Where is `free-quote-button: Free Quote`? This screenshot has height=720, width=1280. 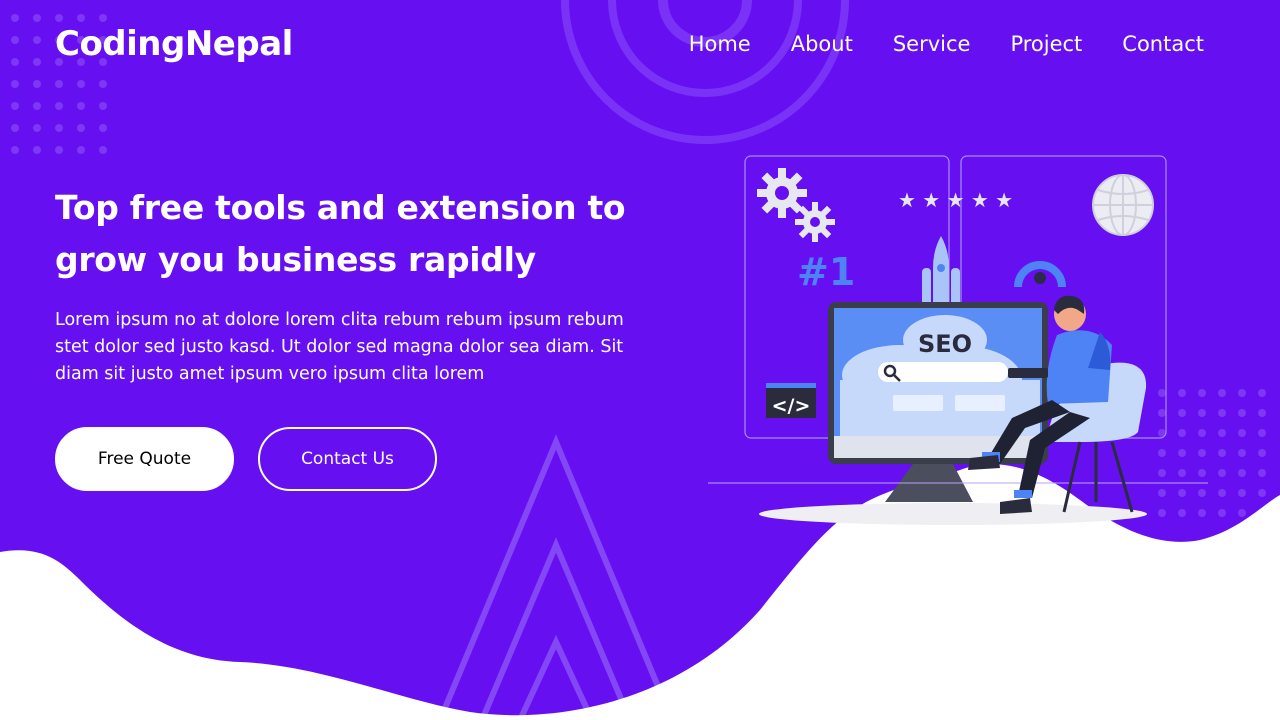
free-quote-button: Free Quote is located at coordinates (144, 459).